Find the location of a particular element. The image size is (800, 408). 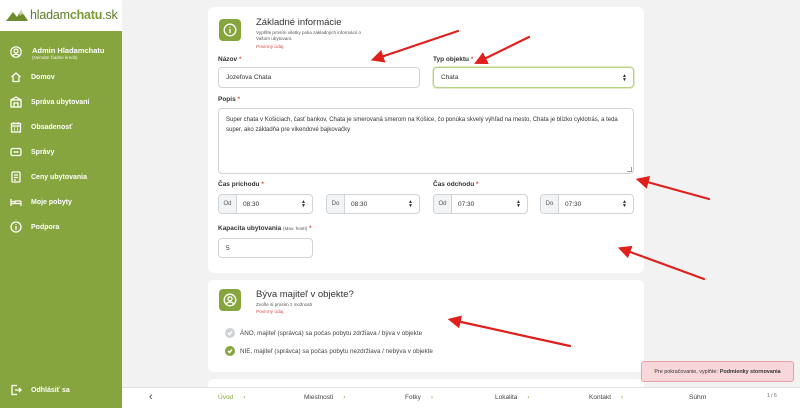

mountain-logo-icon is located at coordinates (17, 15).